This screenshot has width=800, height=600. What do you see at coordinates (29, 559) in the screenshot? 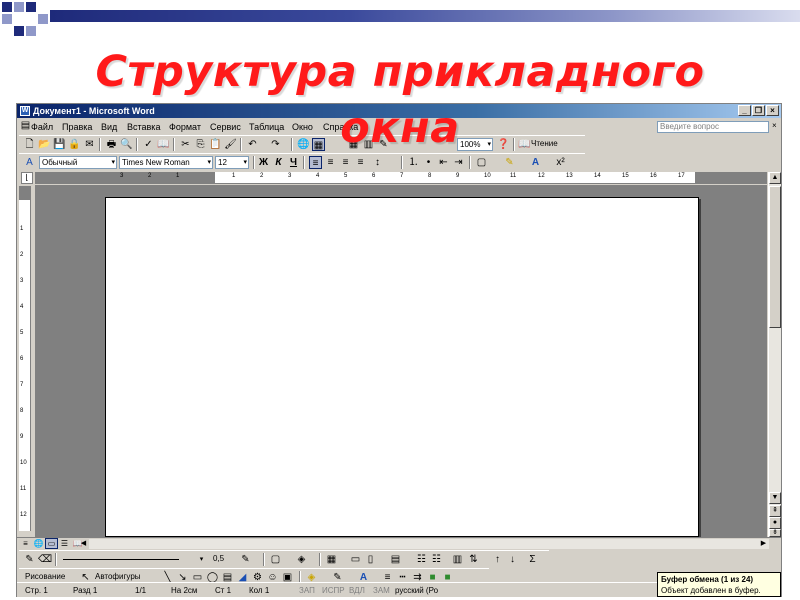
I see `draw-table-icon: ✎` at bounding box center [29, 559].